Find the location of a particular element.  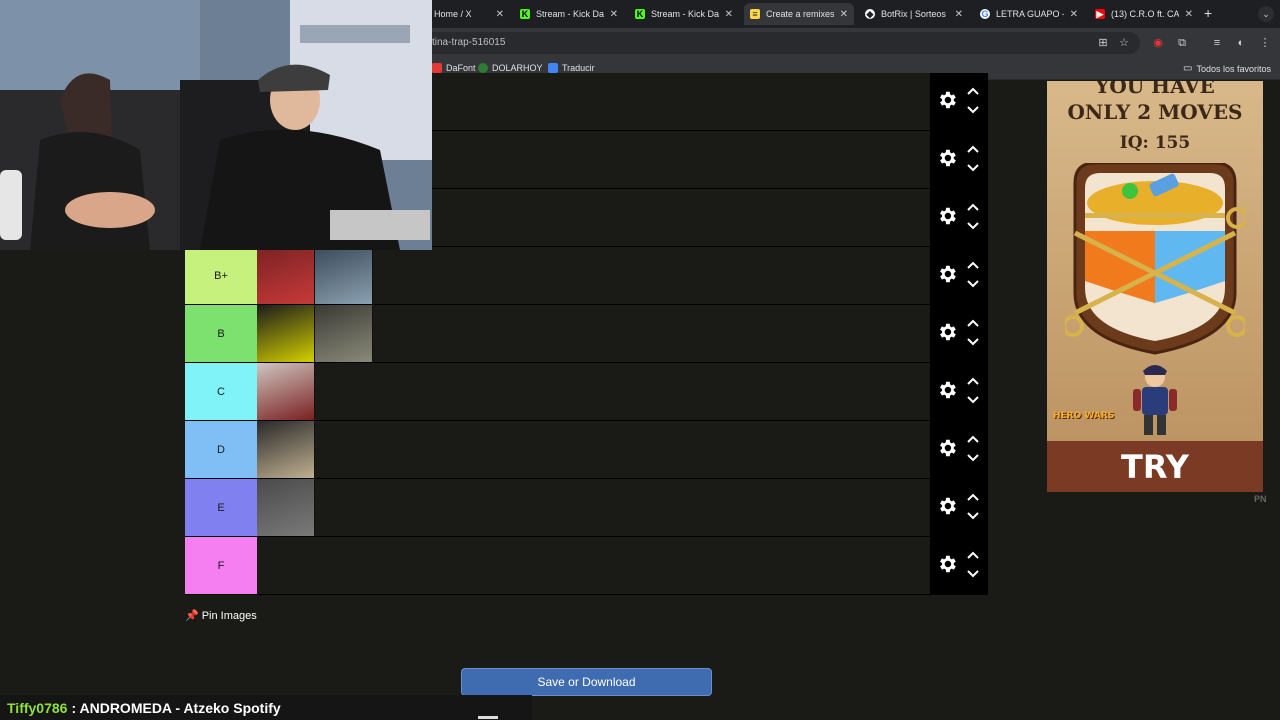

tier-row: D is located at coordinates (586, 450).